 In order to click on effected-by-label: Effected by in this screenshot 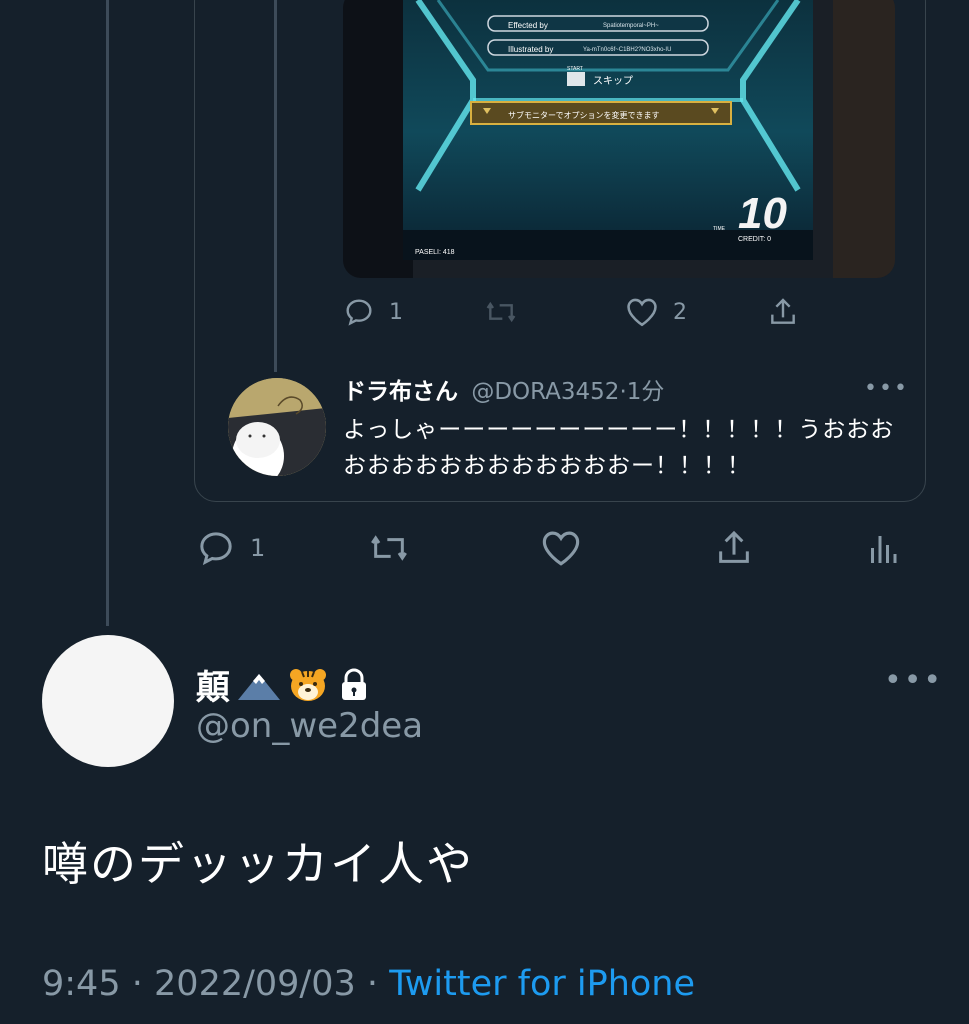, I will do `click(528, 25)`.